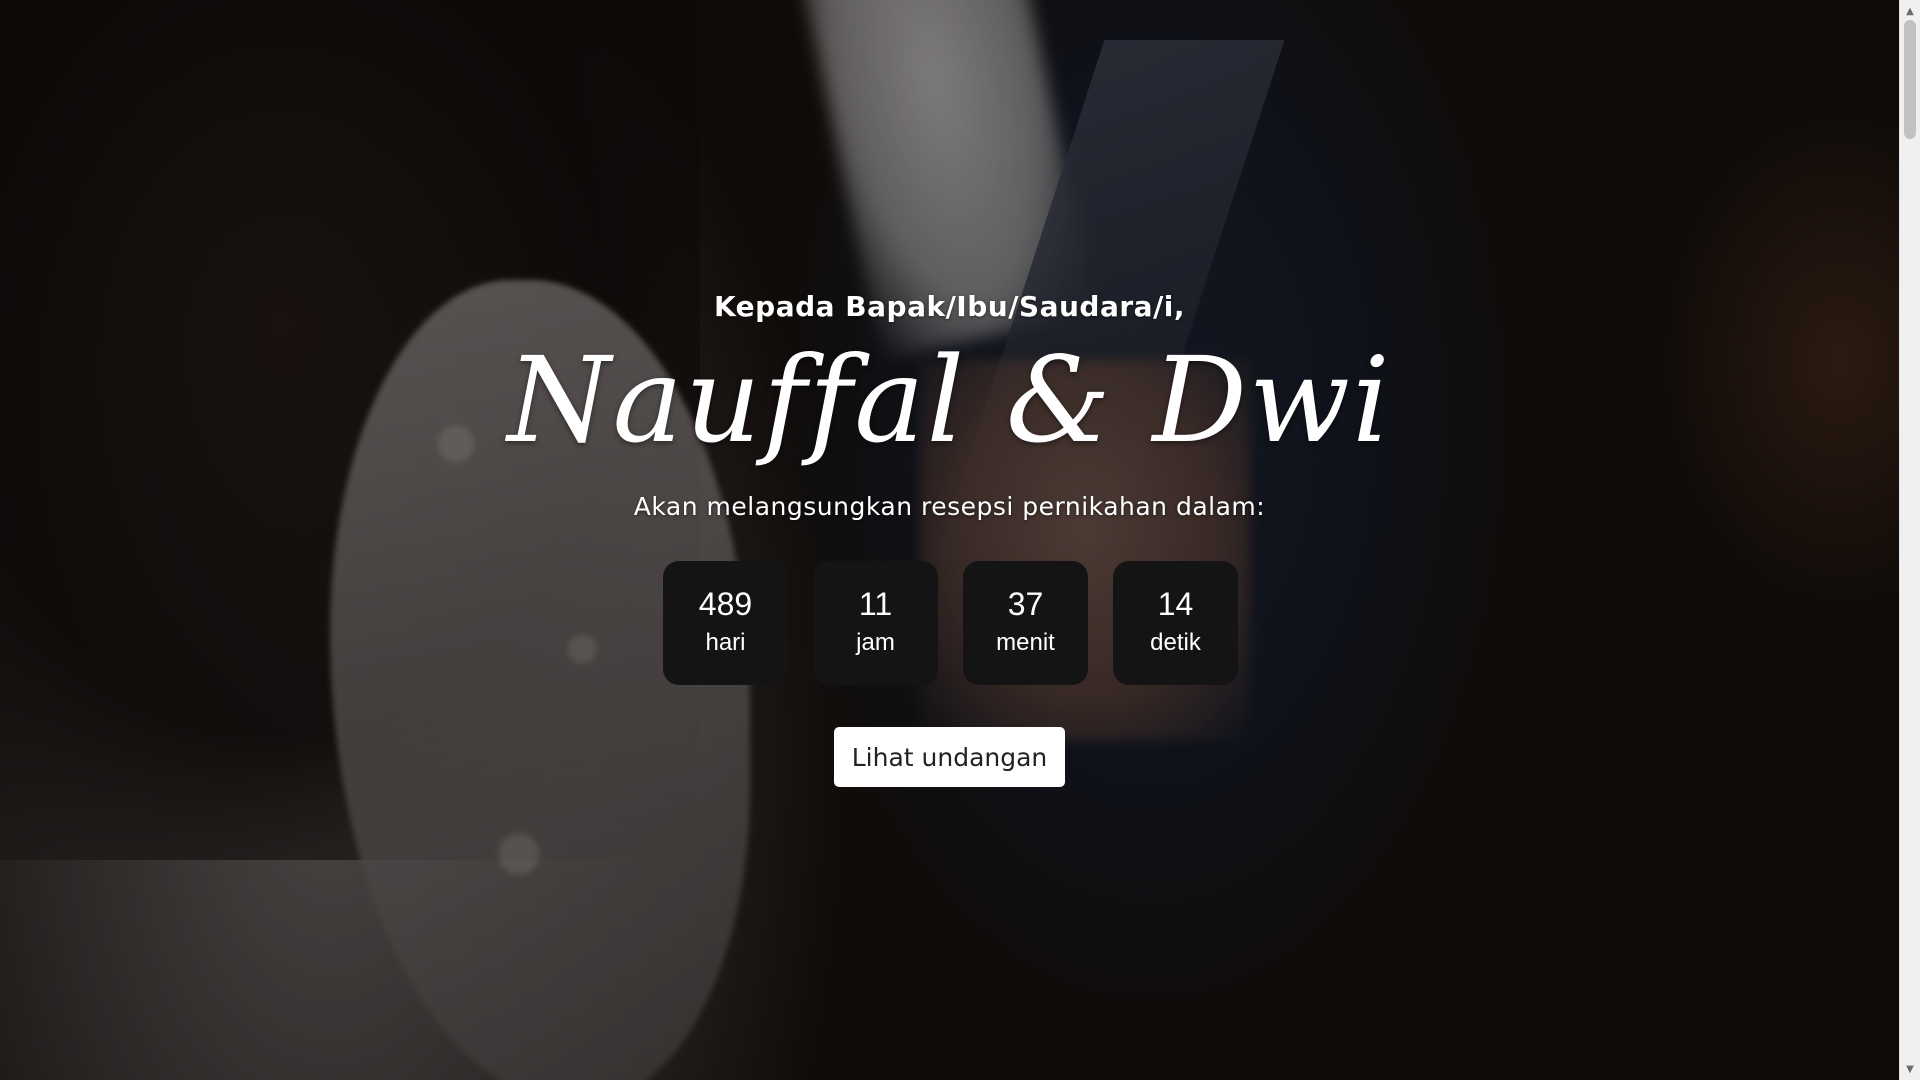  What do you see at coordinates (725, 604) in the screenshot?
I see `countdown-days-value: 489` at bounding box center [725, 604].